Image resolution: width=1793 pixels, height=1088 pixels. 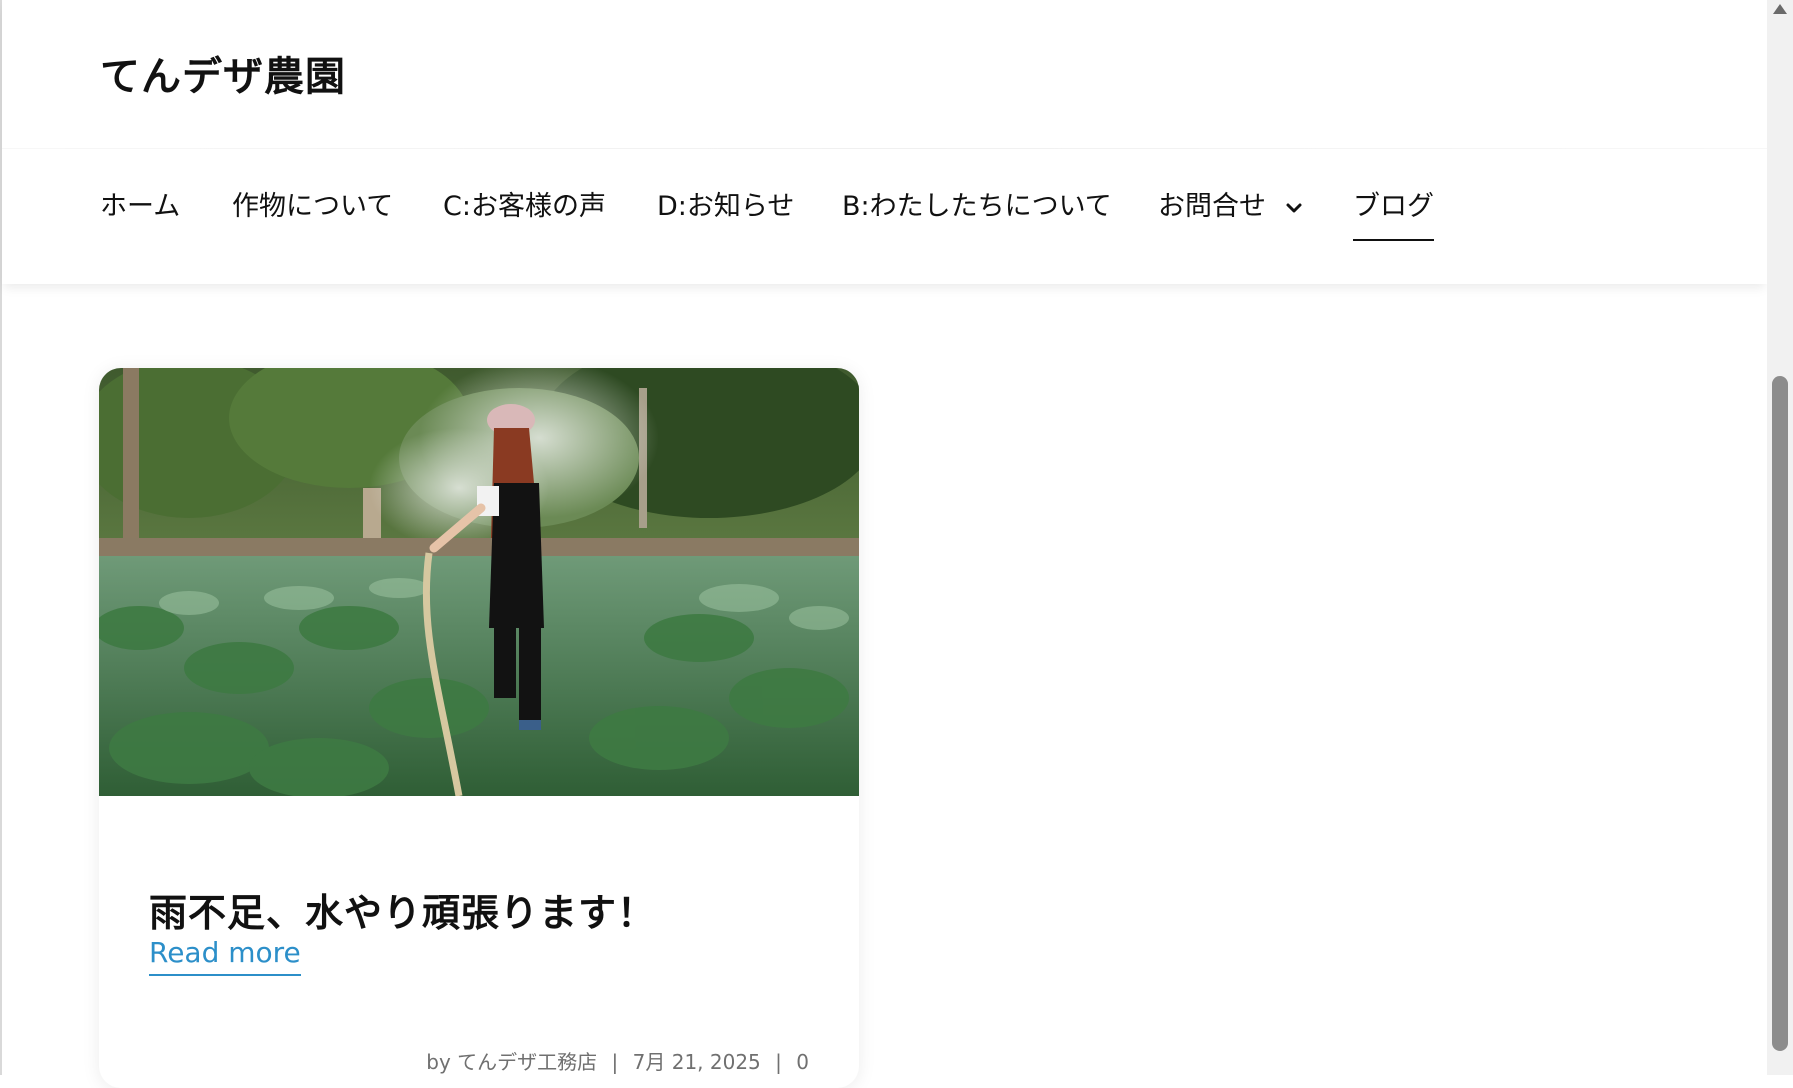 What do you see at coordinates (312, 203) in the screenshot?
I see `nav-item-crops: 作物について` at bounding box center [312, 203].